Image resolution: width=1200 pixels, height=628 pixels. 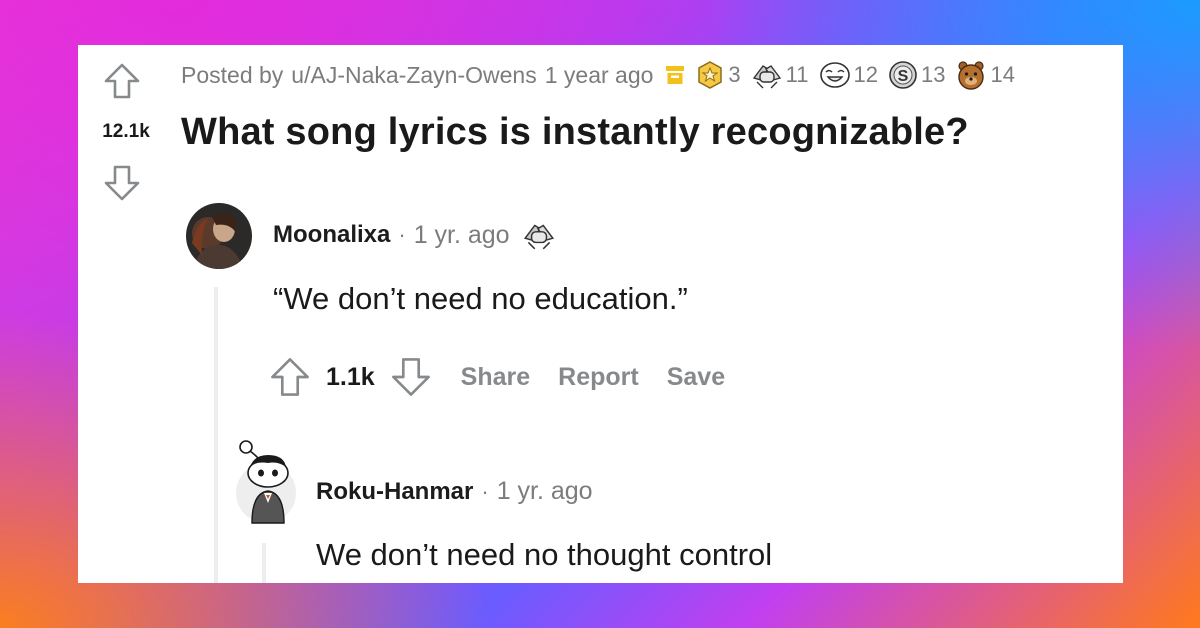 I want to click on comment-actions: 1.1k Share Report Save, so click(x=496, y=377).